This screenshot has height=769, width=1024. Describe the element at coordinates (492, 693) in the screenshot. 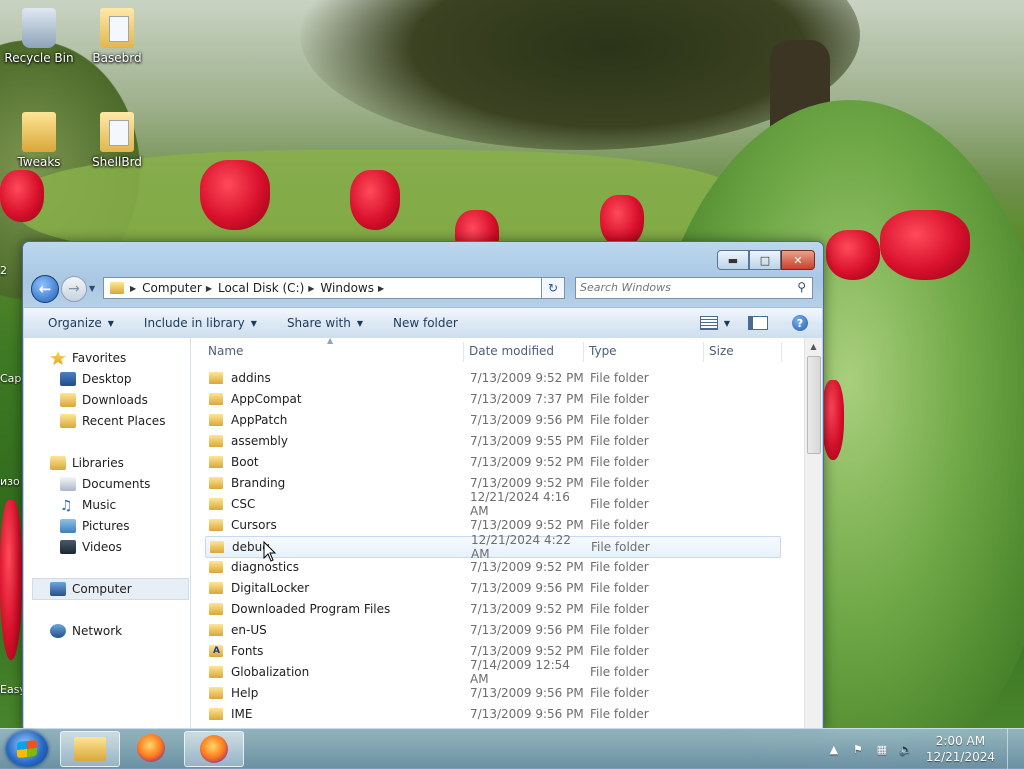

I see `file-row-help: Help 7/13/2009 9:56 PM File folder` at that location.